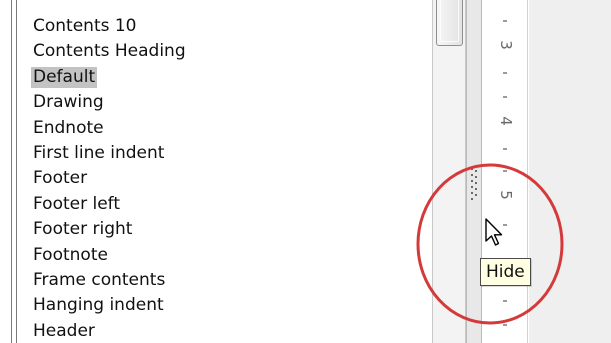 This screenshot has width=611, height=343. Describe the element at coordinates (221, 255) in the screenshot. I see `style-list-item: Footnote` at that location.